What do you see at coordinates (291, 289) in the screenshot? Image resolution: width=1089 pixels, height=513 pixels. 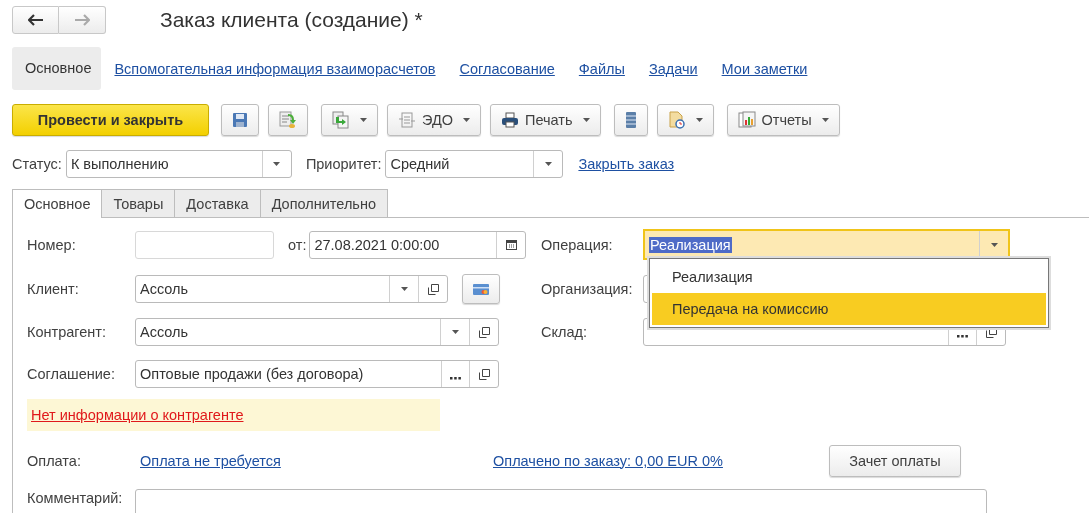 I see `client-select: Ассоль` at bounding box center [291, 289].